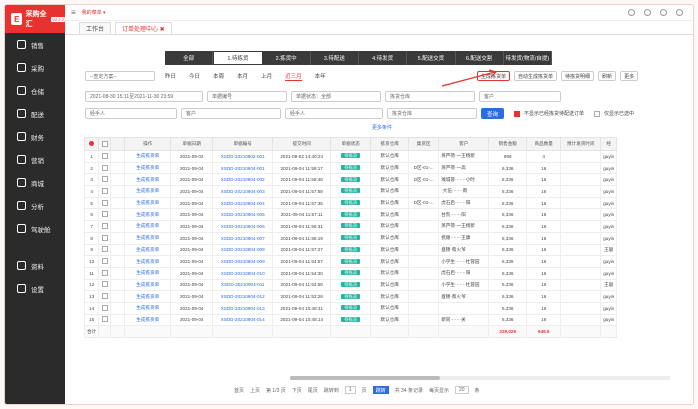  I want to click on order-no-link: XSDD-20210904-013, so click(243, 308).